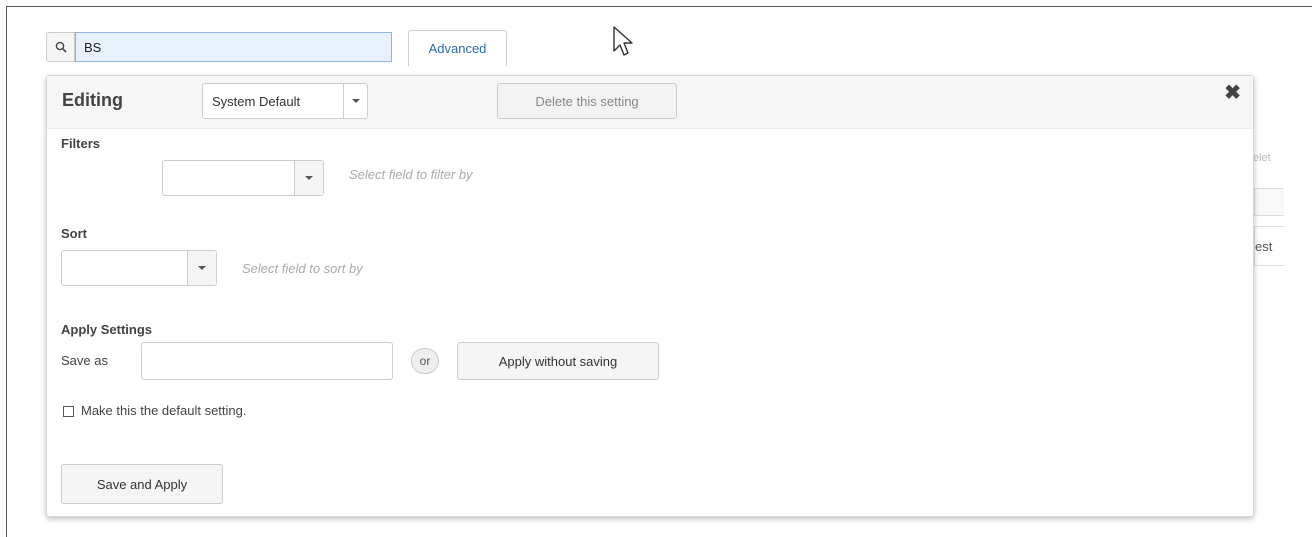  Describe the element at coordinates (1262, 158) in the screenshot. I see `background-text-fragment: elet` at that location.